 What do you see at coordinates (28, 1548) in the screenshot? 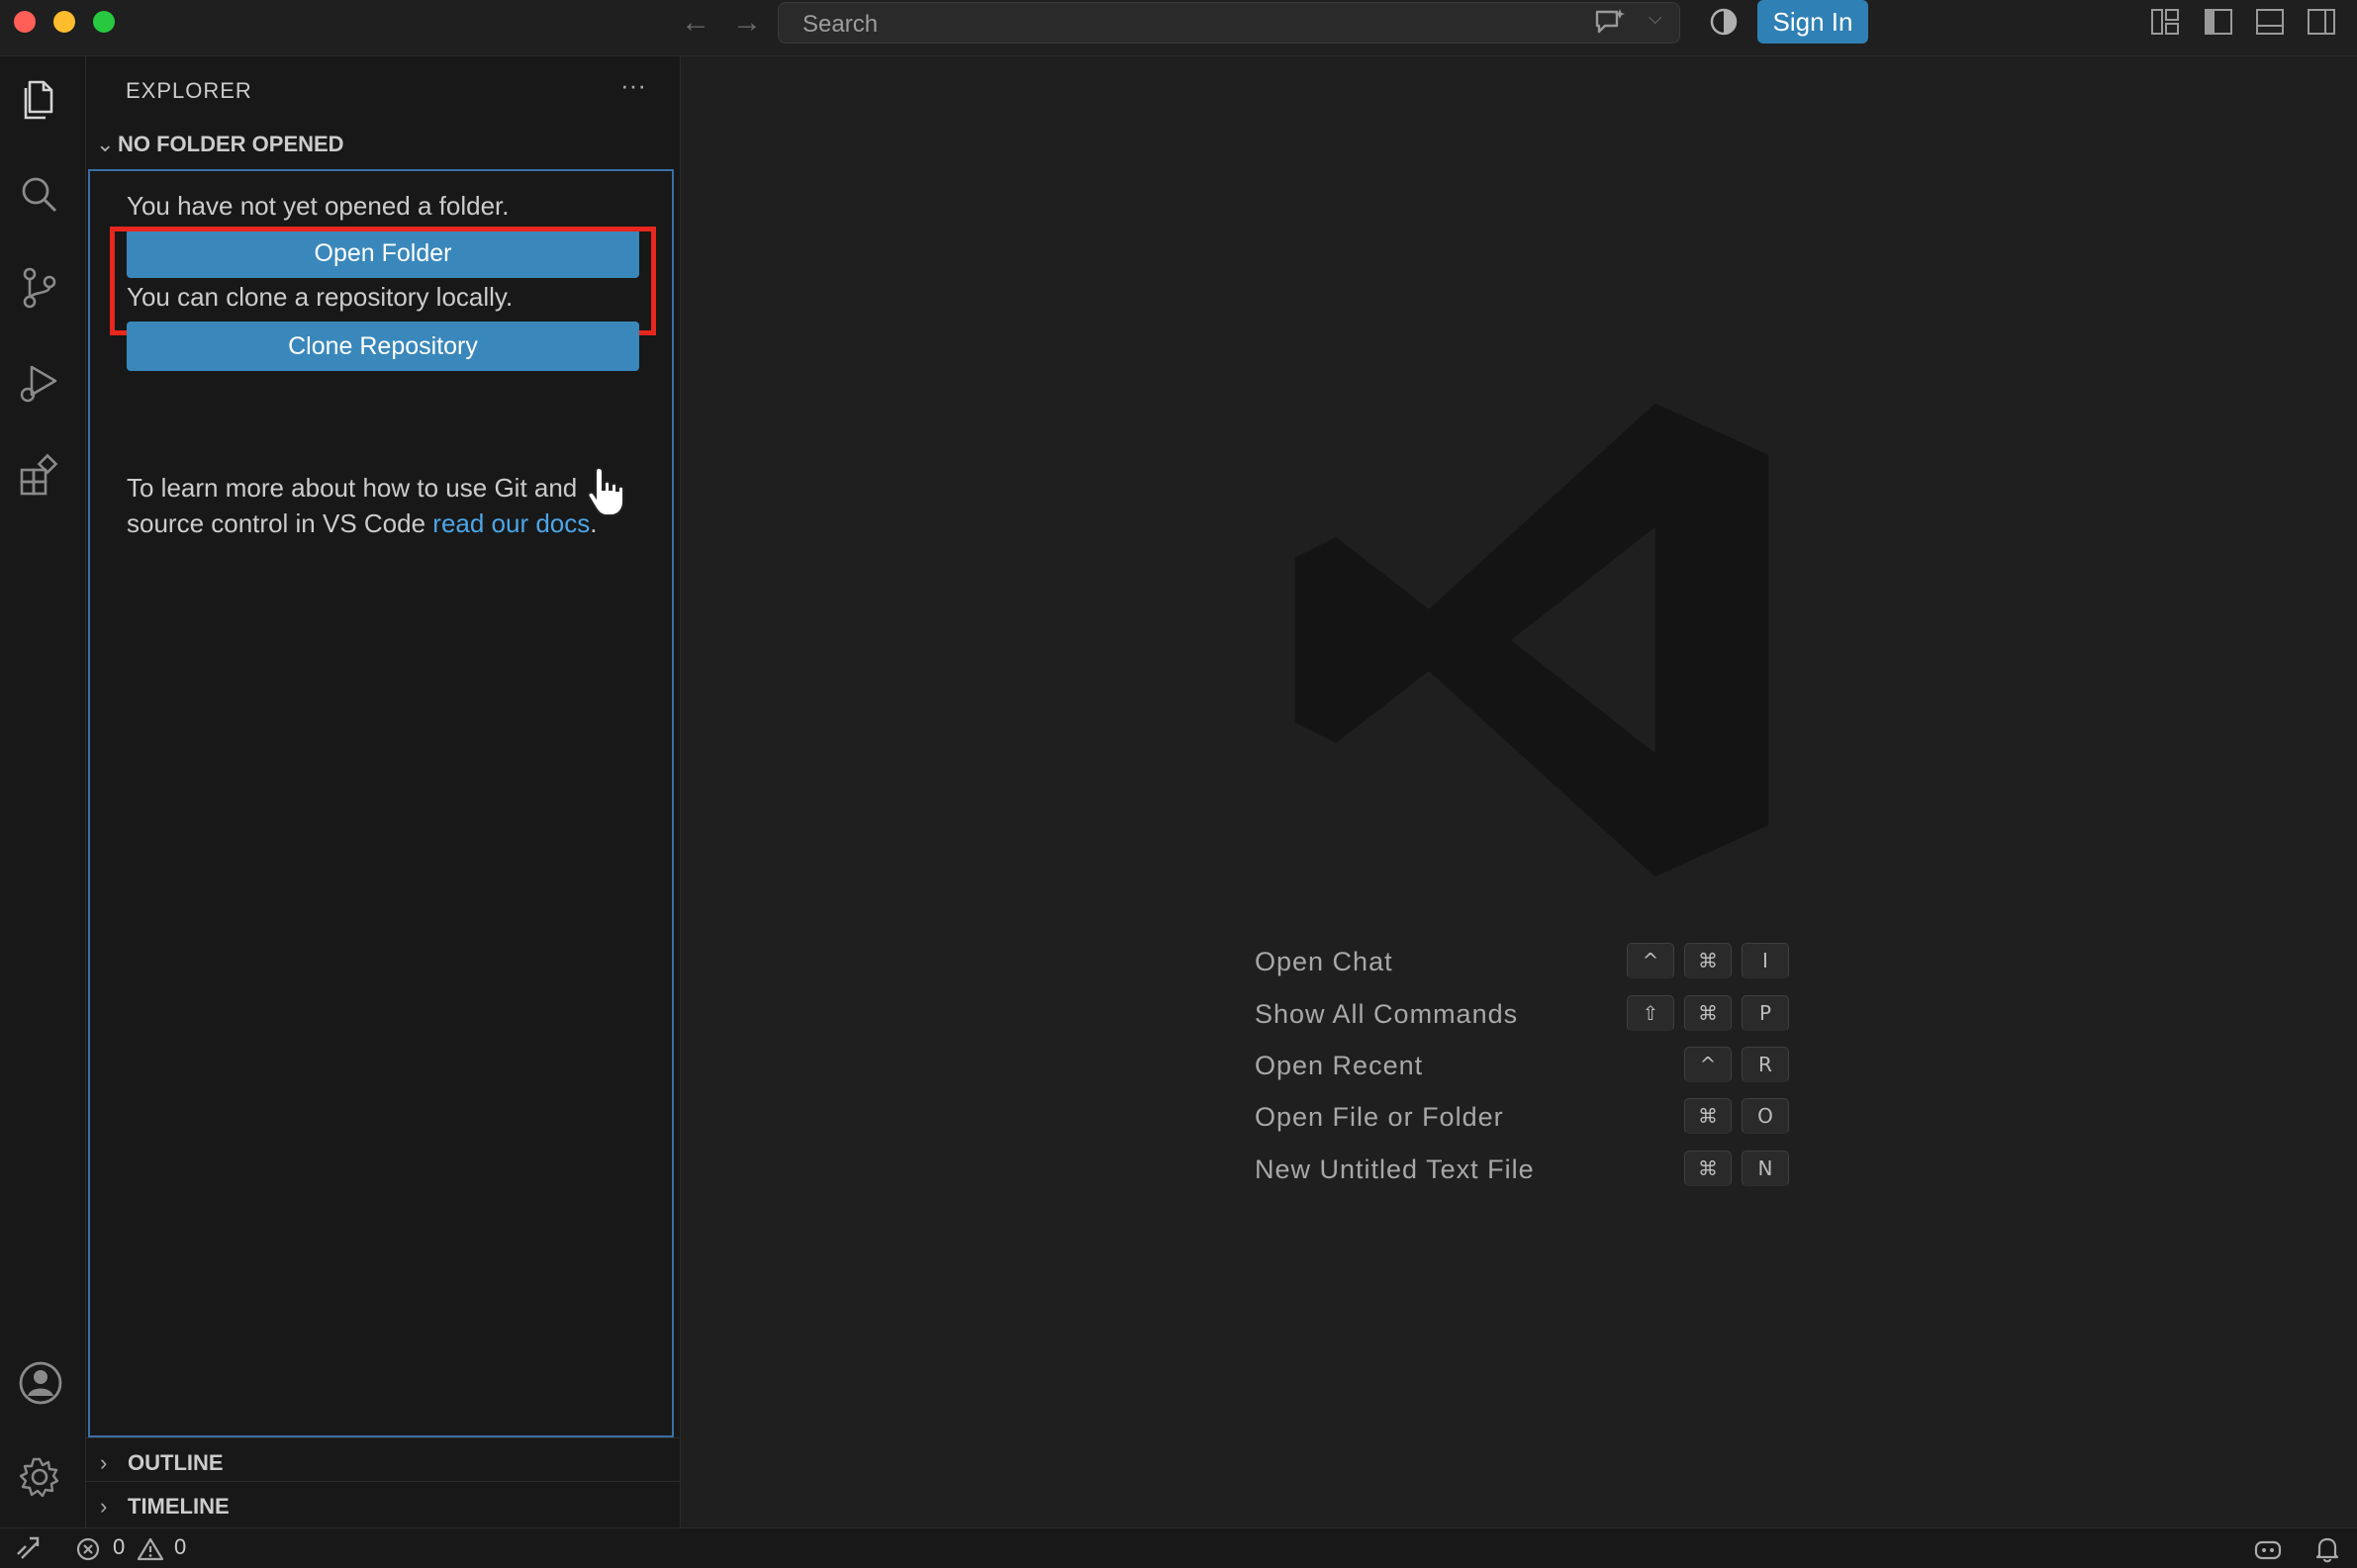
I see `remote-indicator-icon` at bounding box center [28, 1548].